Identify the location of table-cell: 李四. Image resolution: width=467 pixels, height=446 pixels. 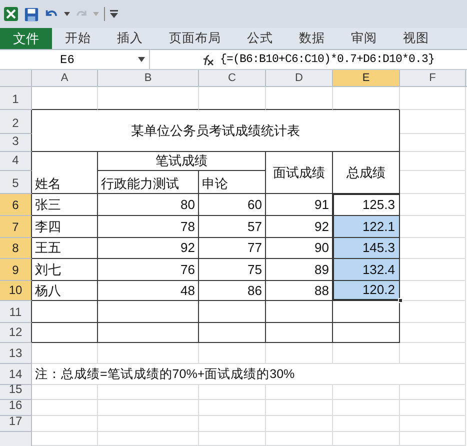
(65, 227).